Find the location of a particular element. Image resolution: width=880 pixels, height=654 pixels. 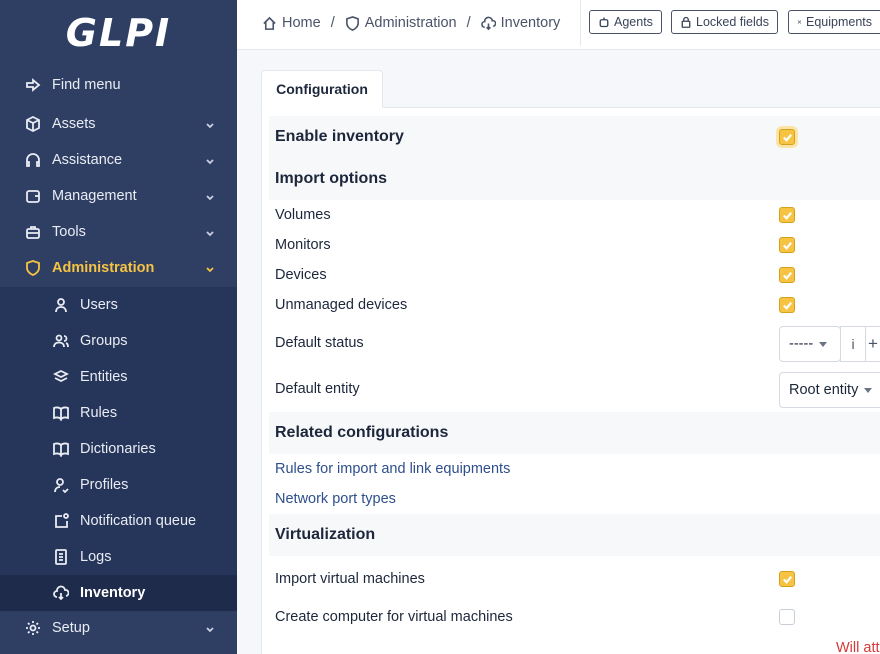

equipments-button: Equipments is located at coordinates (834, 22).